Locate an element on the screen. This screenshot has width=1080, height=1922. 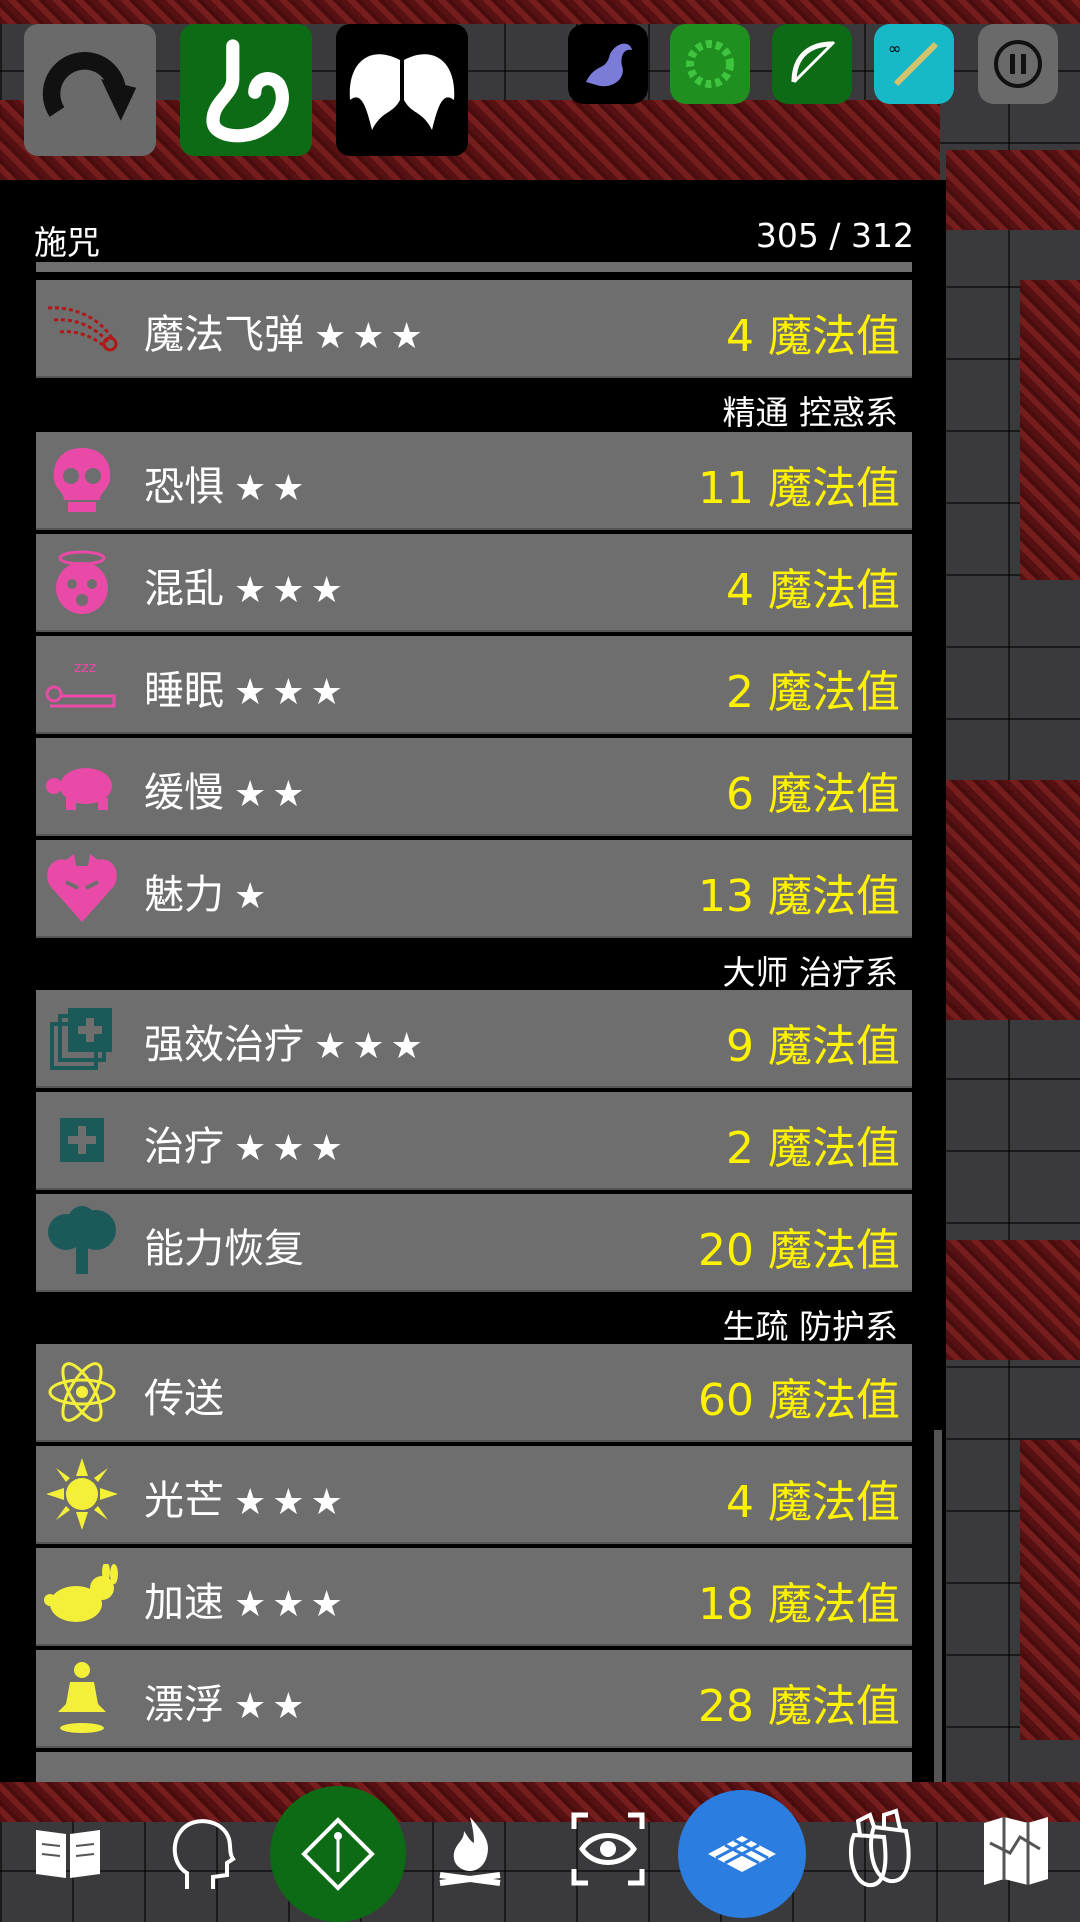
spell-row-confusion: 混乱 ★★★ 4 魔法值 is located at coordinates (474, 583).